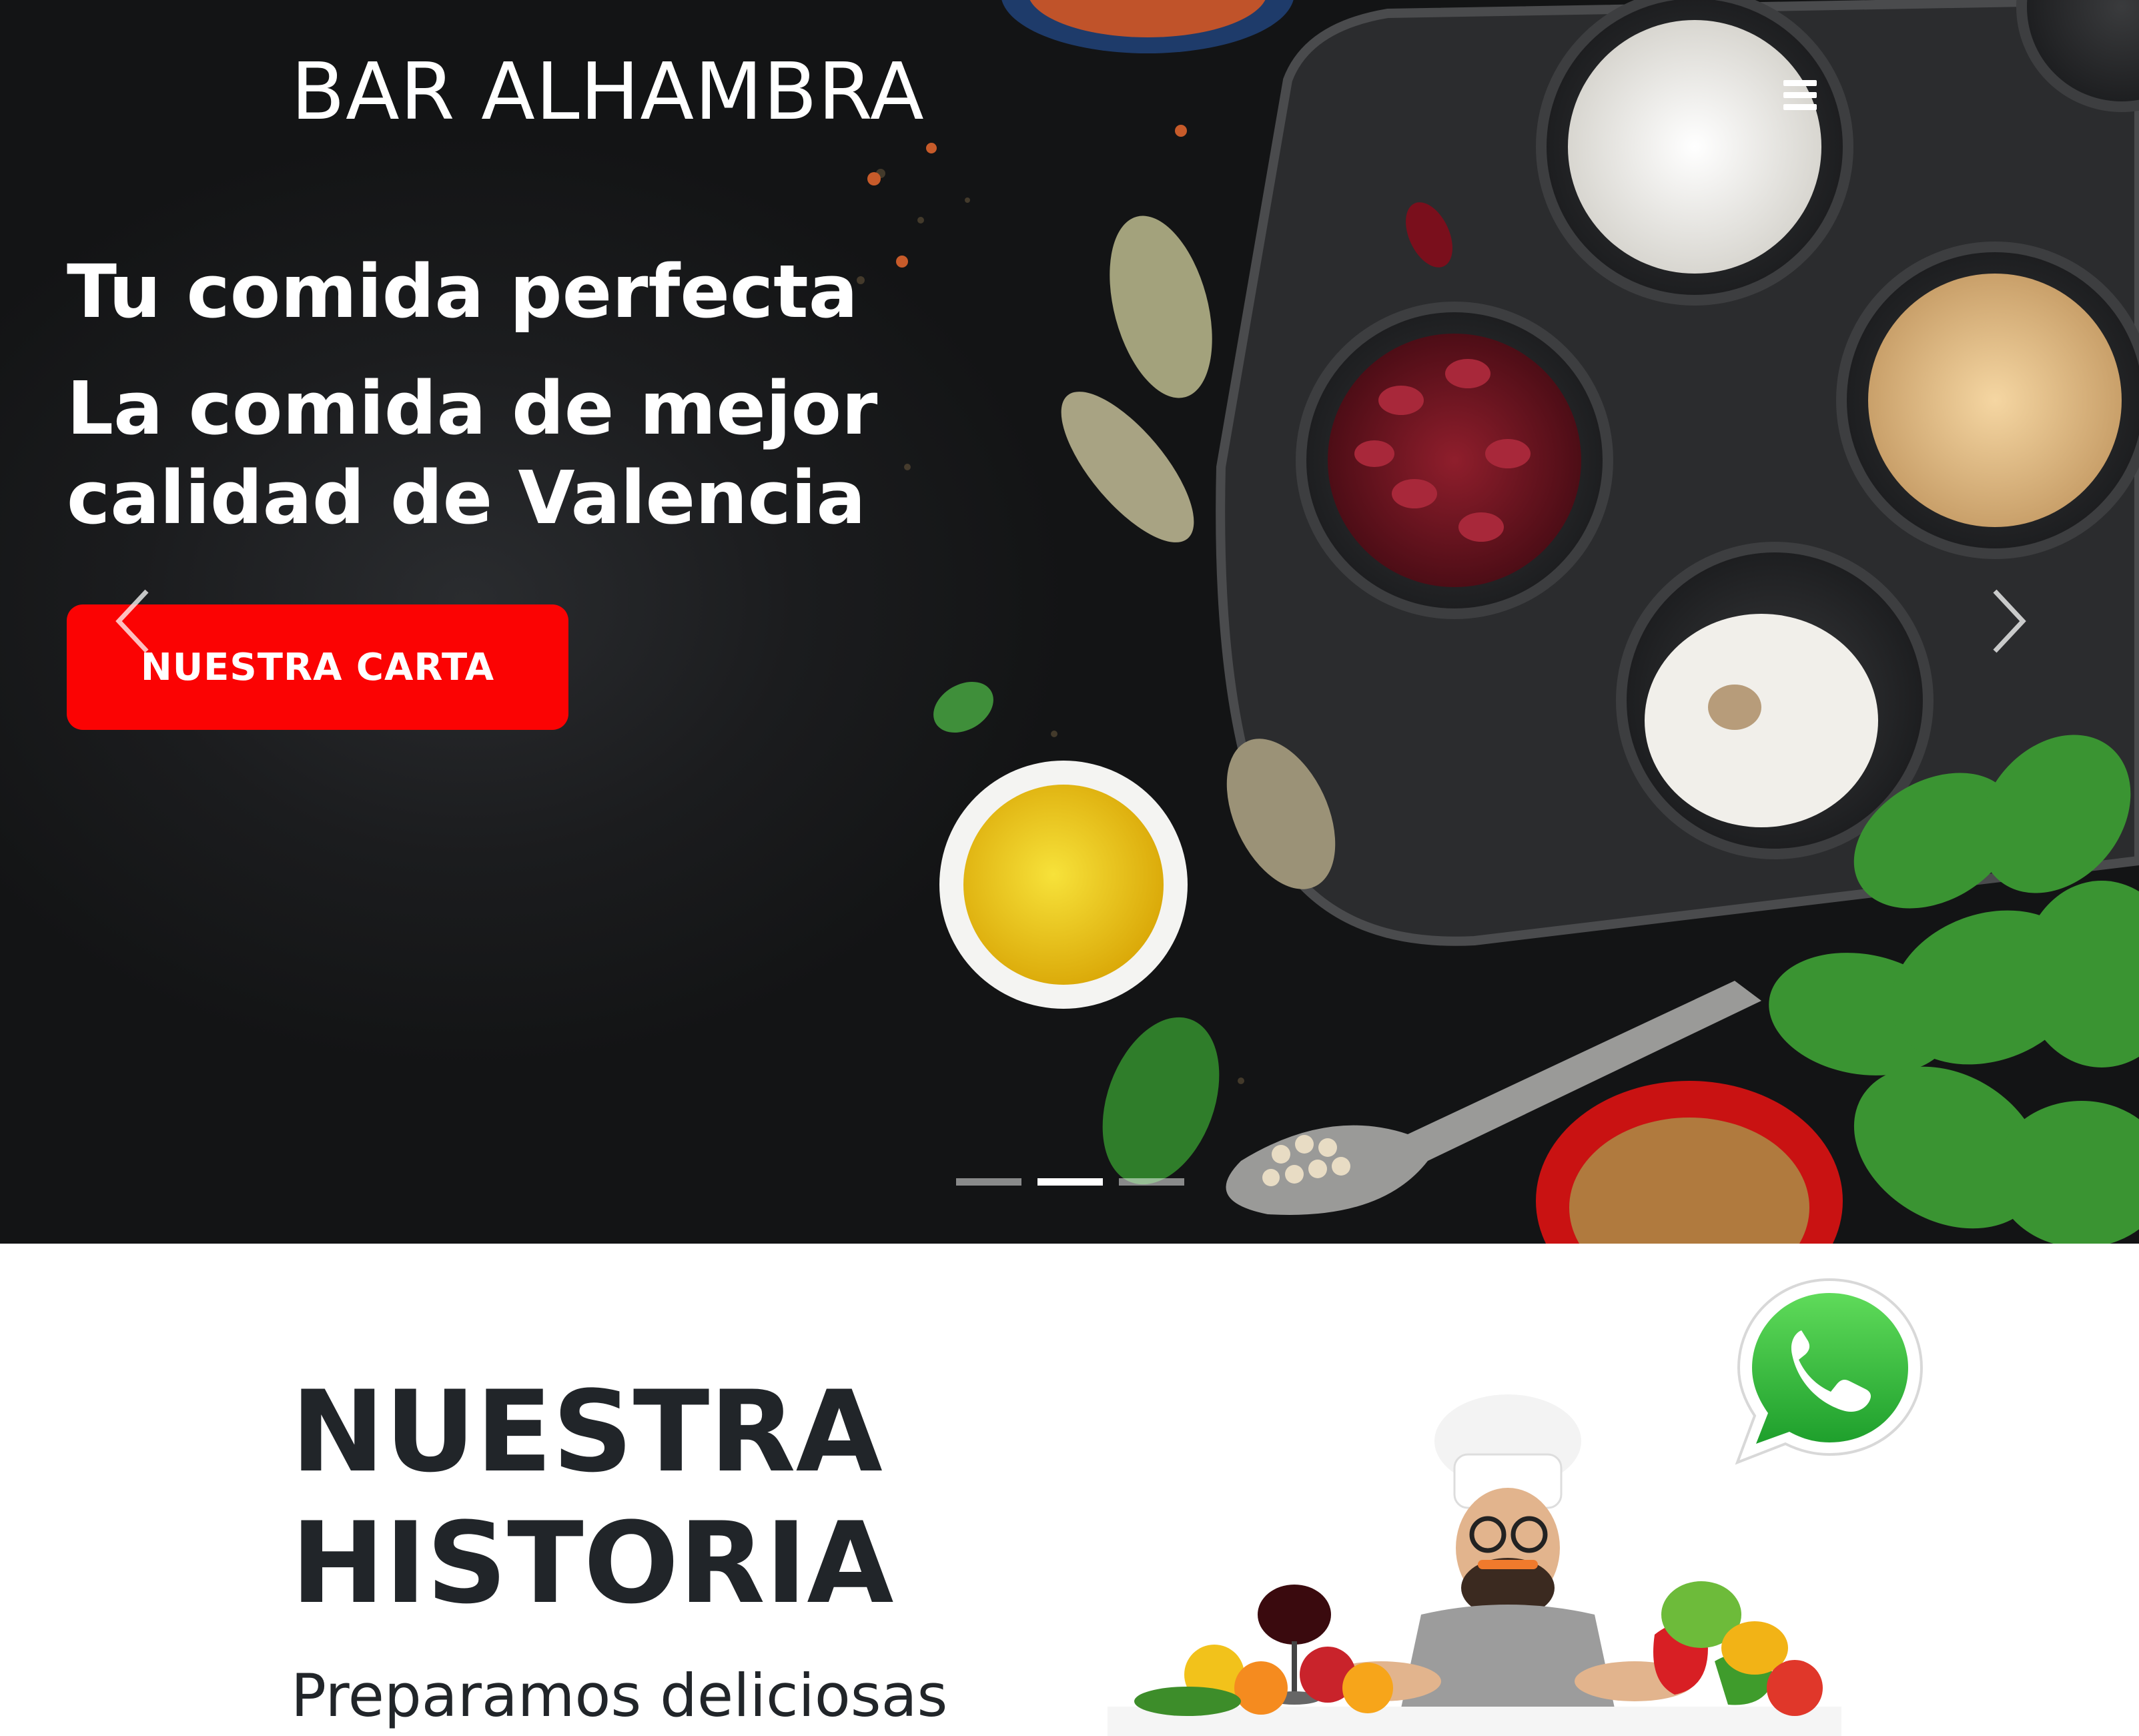 The height and width of the screenshot is (1736, 2139). What do you see at coordinates (1800, 95) in the screenshot?
I see `hamburger-menu-icon` at bounding box center [1800, 95].